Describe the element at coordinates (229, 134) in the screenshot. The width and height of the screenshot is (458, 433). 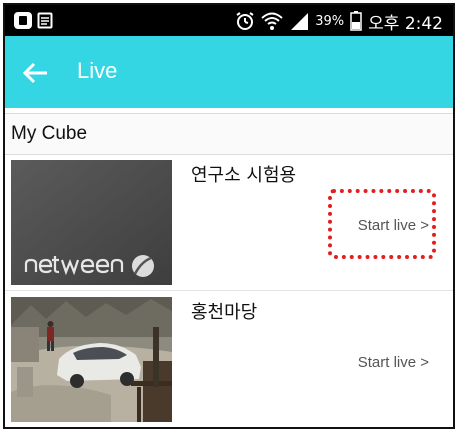
I see `section-header: My Cube` at that location.